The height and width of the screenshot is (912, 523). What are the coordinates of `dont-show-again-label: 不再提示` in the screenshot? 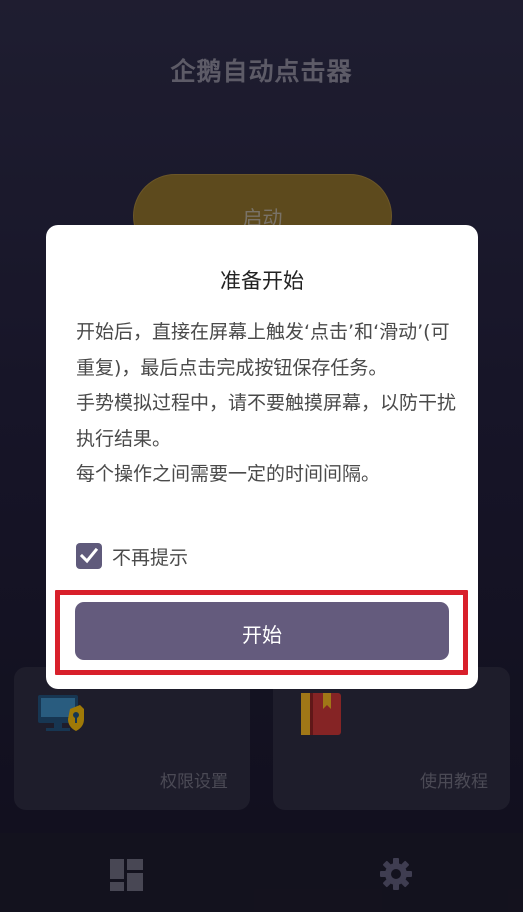 It's located at (150, 558).